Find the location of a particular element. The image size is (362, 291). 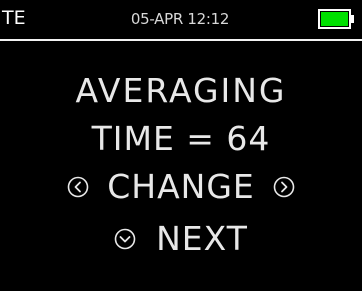

chevron-right-circle-icon is located at coordinates (284, 187).